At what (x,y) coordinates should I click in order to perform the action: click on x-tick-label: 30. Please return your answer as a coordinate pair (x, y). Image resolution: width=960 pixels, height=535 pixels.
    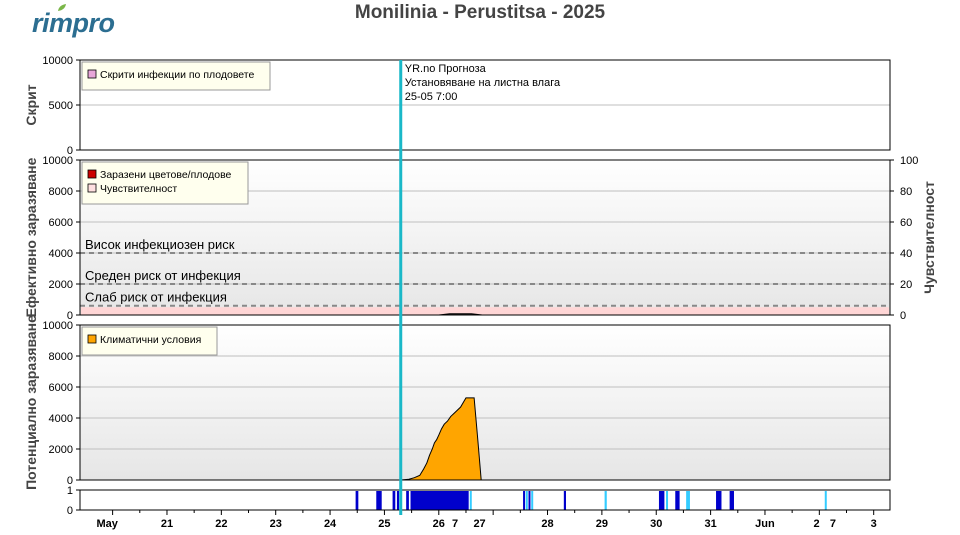
    Looking at the image, I should click on (656, 524).